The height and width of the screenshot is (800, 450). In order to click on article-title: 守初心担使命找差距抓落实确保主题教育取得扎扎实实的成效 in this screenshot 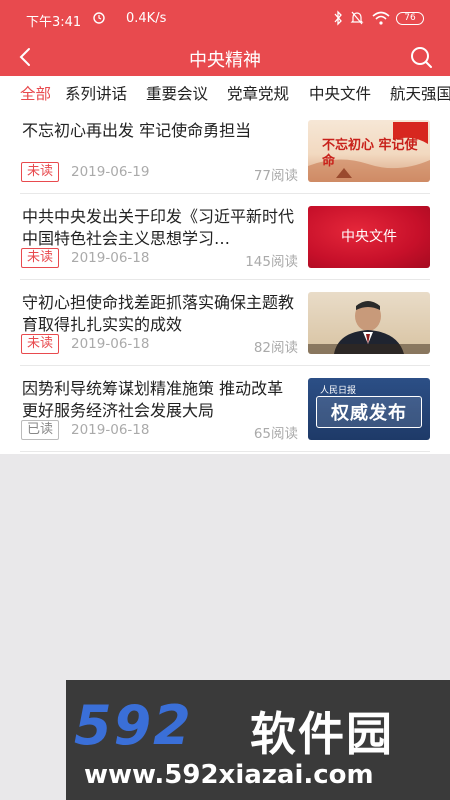, I will do `click(158, 313)`.